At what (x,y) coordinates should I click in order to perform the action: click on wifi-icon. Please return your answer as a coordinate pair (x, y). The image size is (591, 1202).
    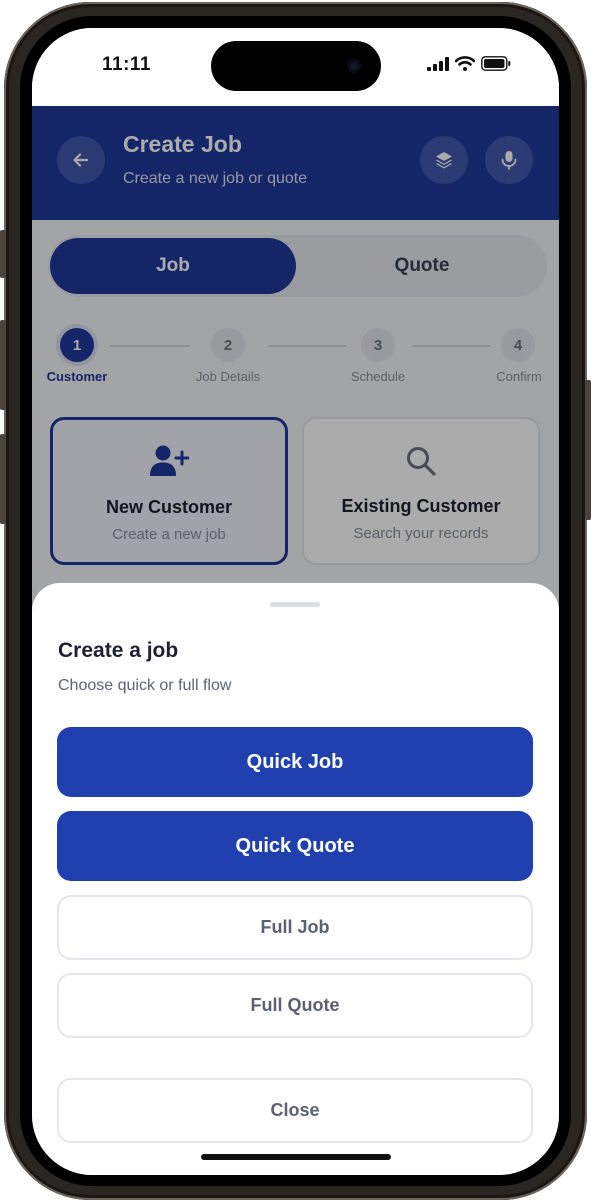
    Looking at the image, I should click on (465, 63).